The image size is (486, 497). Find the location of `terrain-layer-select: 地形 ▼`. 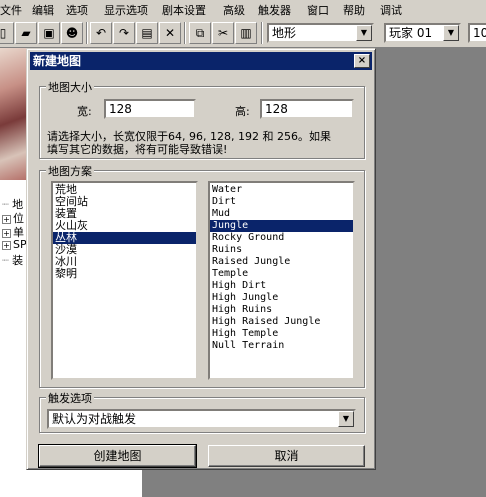

terrain-layer-select: 地形 ▼ is located at coordinates (320, 33).